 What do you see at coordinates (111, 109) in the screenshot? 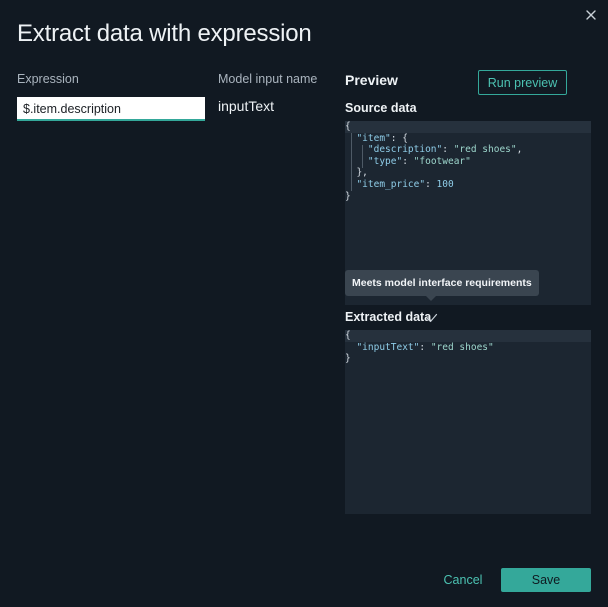
I see `expression-input` at bounding box center [111, 109].